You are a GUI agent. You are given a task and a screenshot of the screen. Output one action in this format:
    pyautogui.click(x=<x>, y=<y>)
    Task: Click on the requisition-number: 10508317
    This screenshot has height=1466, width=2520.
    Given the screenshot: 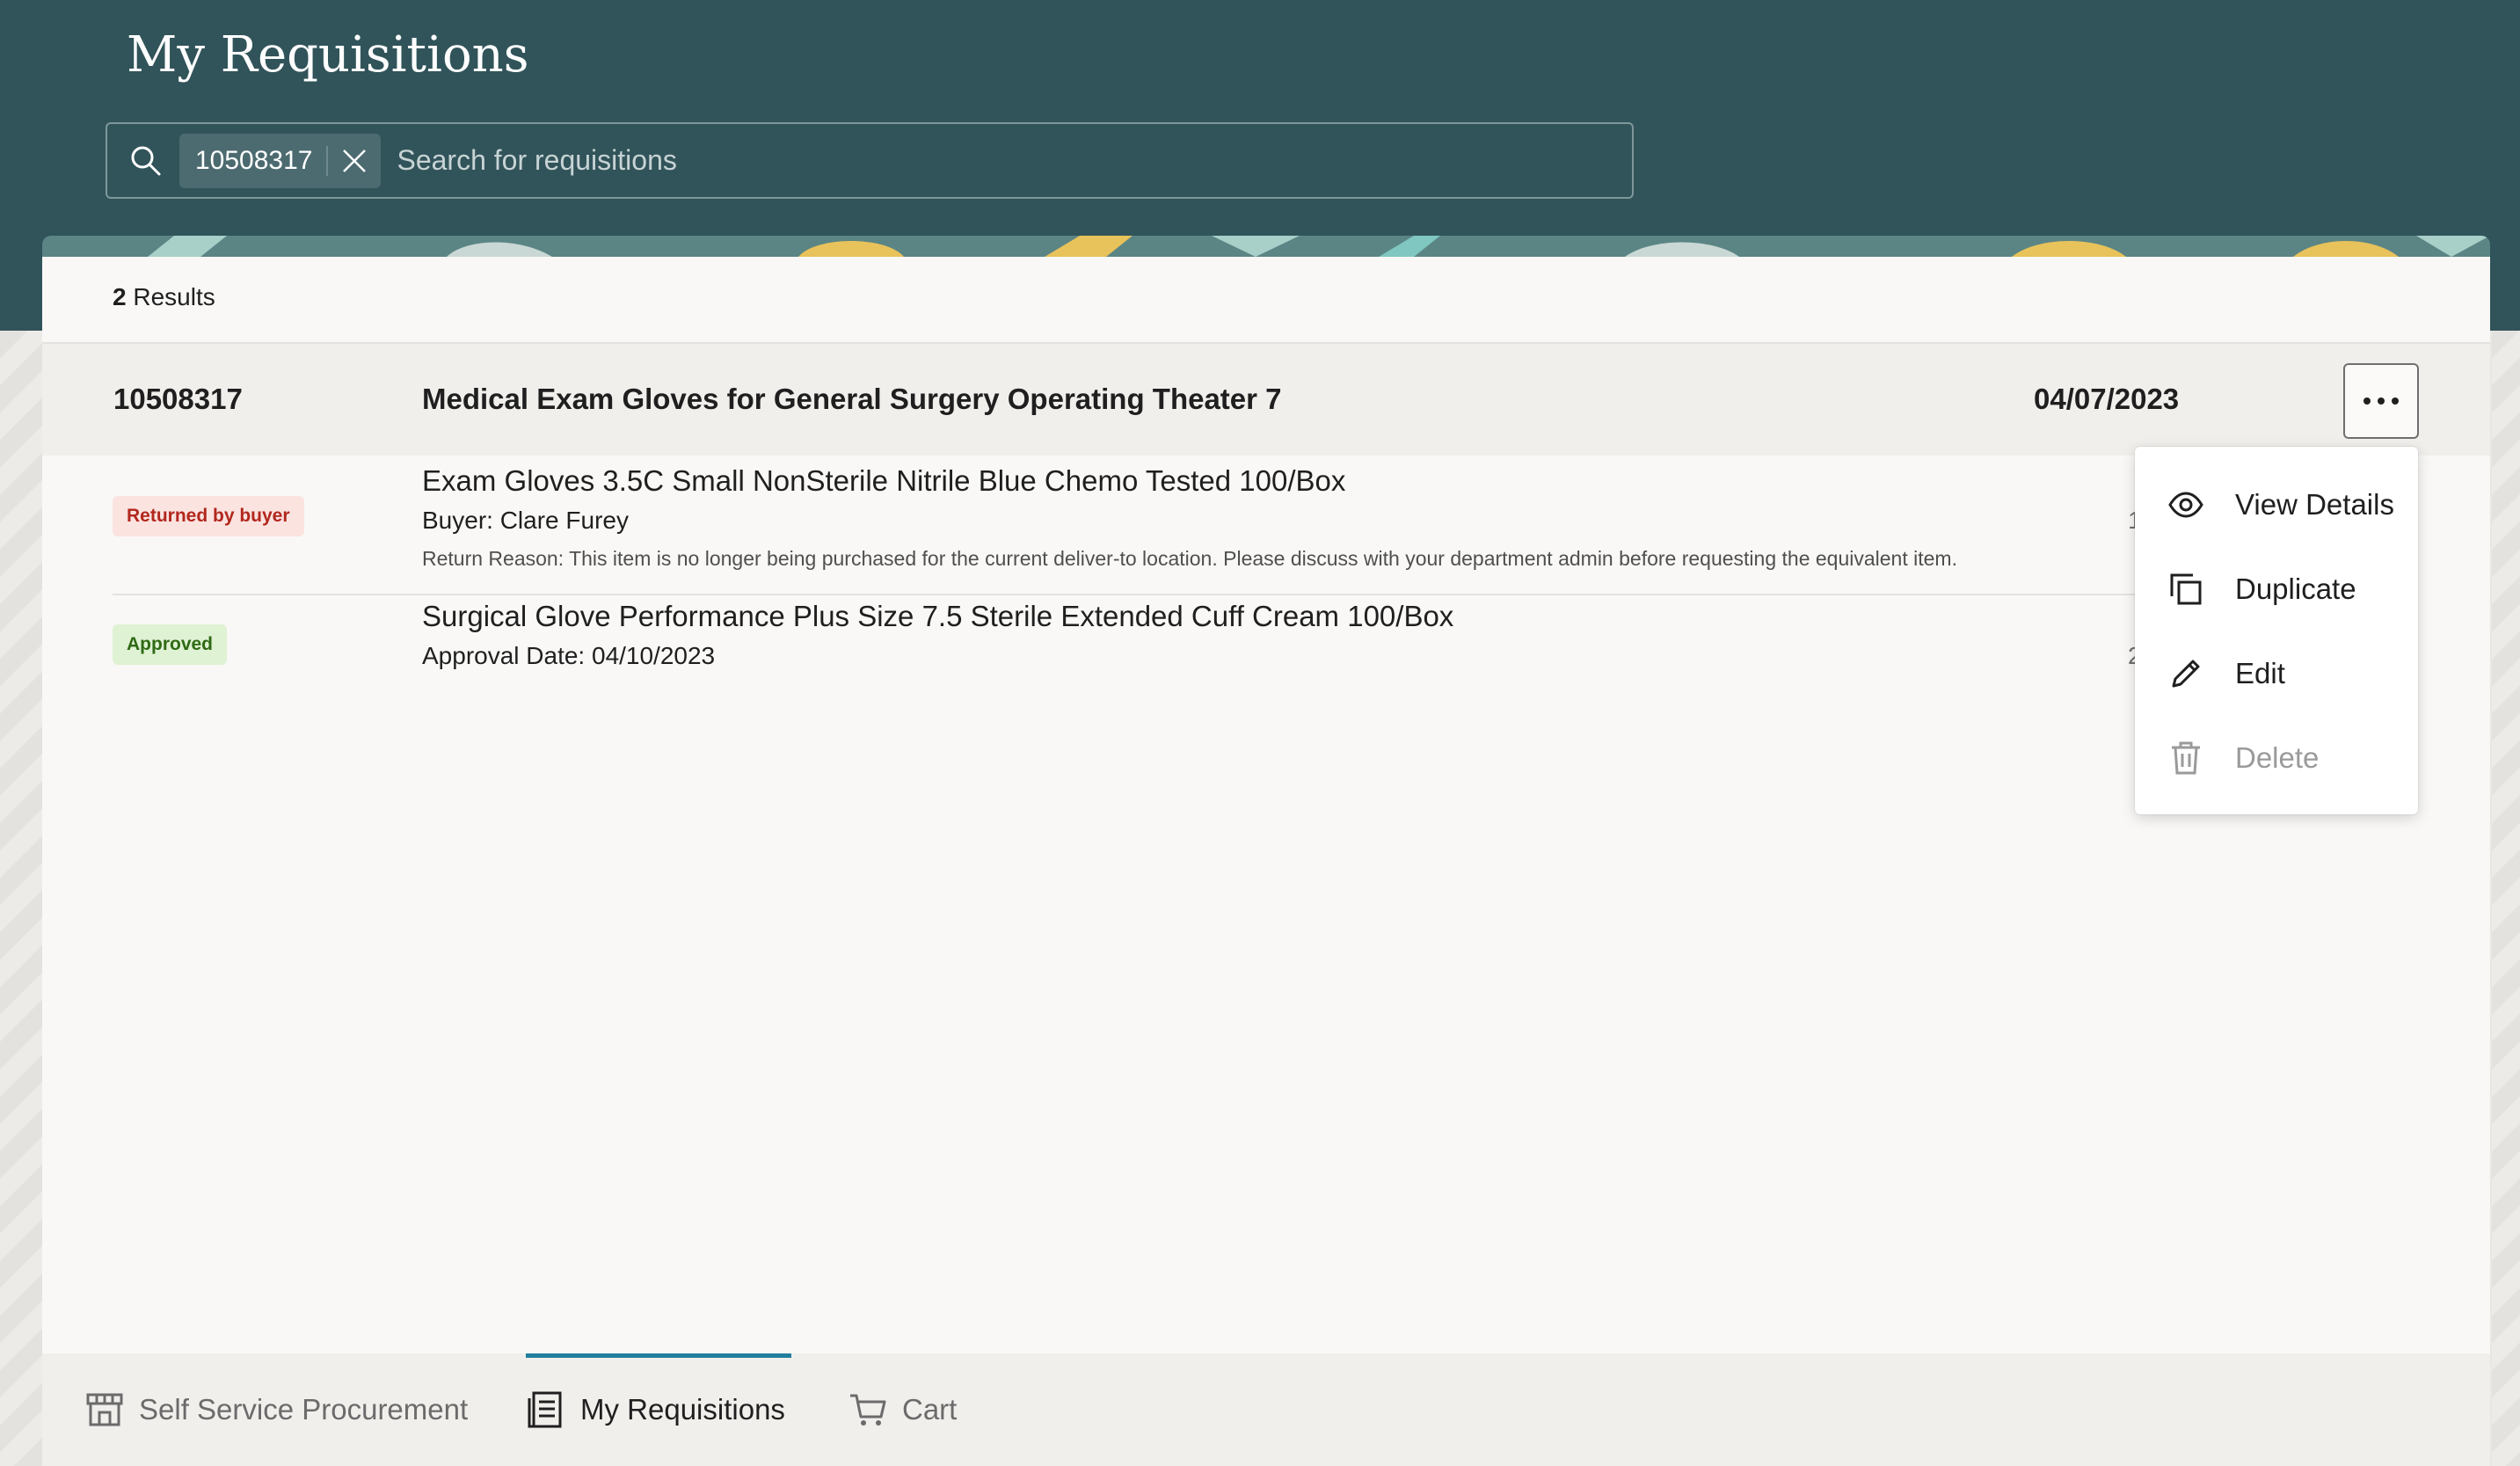 What is the action you would take?
    pyautogui.click(x=178, y=400)
    